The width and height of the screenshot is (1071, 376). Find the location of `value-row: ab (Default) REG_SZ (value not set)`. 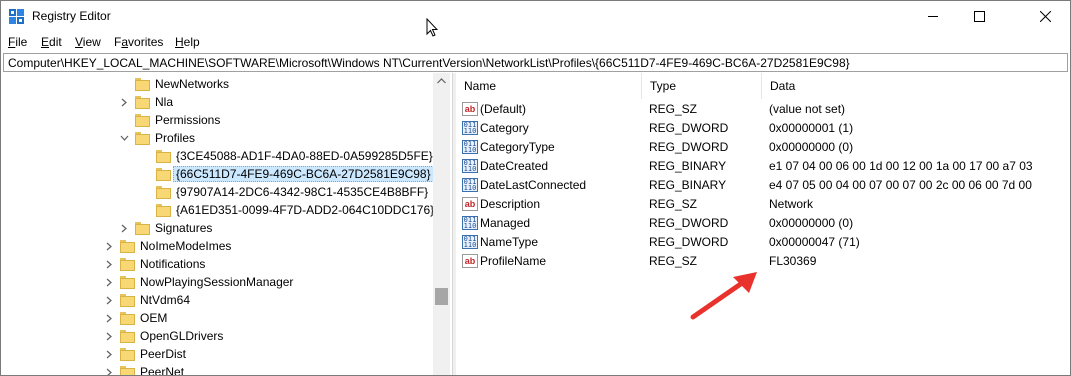

value-row: ab (Default) REG_SZ (value not set) is located at coordinates (763, 108).